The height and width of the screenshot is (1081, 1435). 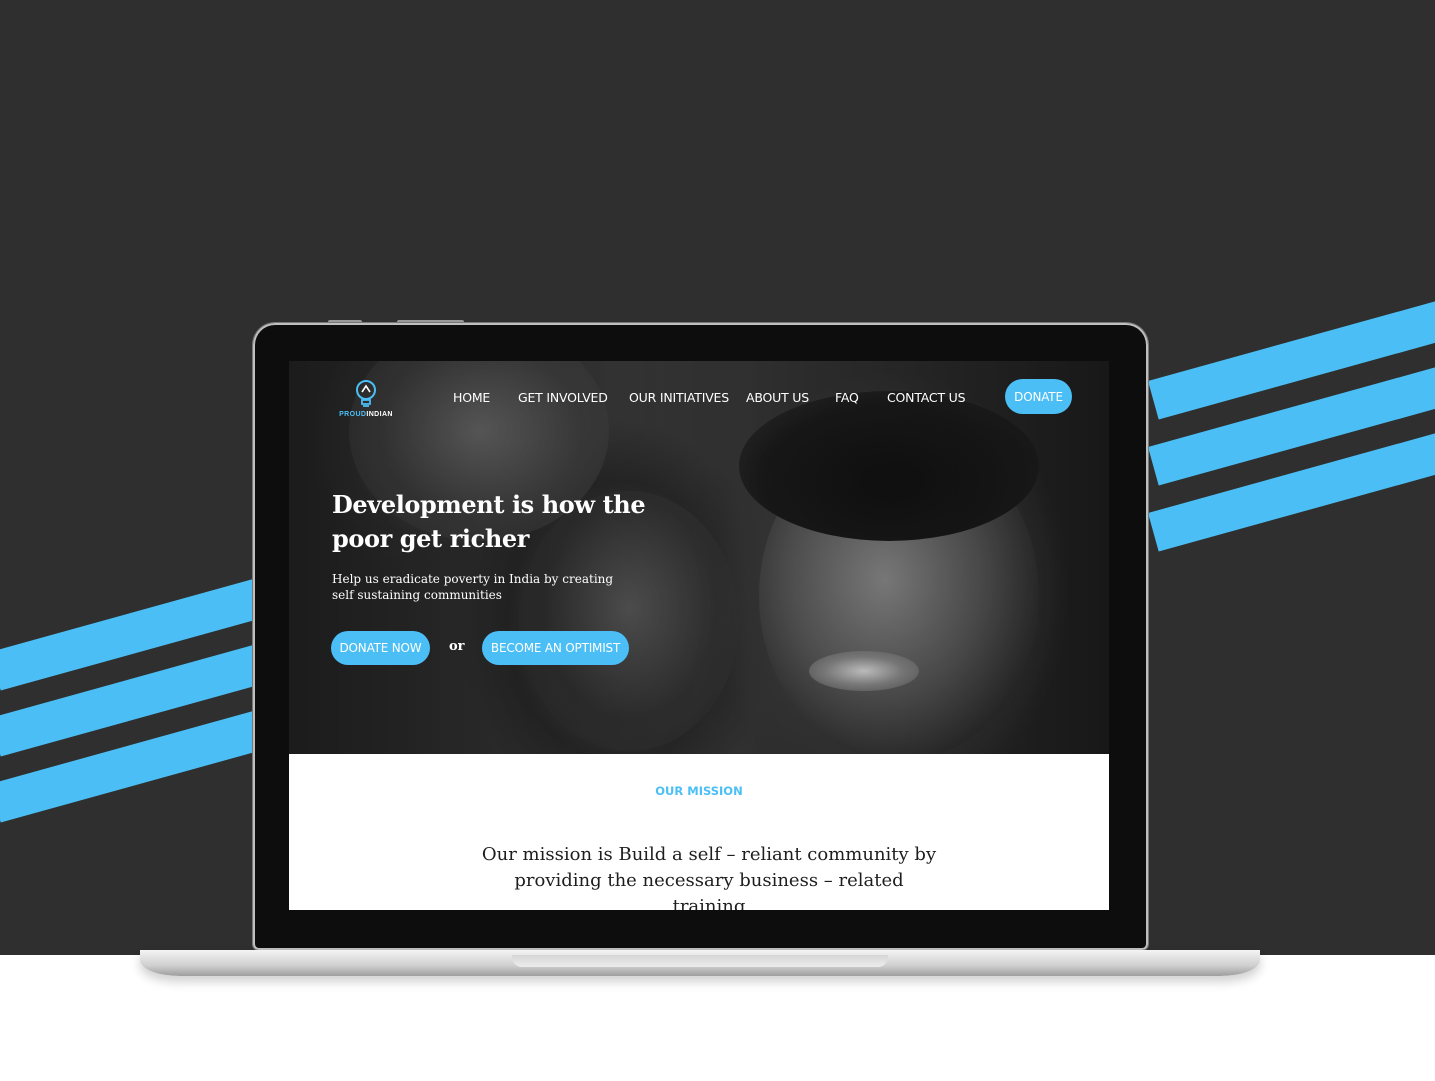 I want to click on hero-title: Development is how the poor get richer, so click(x=489, y=521).